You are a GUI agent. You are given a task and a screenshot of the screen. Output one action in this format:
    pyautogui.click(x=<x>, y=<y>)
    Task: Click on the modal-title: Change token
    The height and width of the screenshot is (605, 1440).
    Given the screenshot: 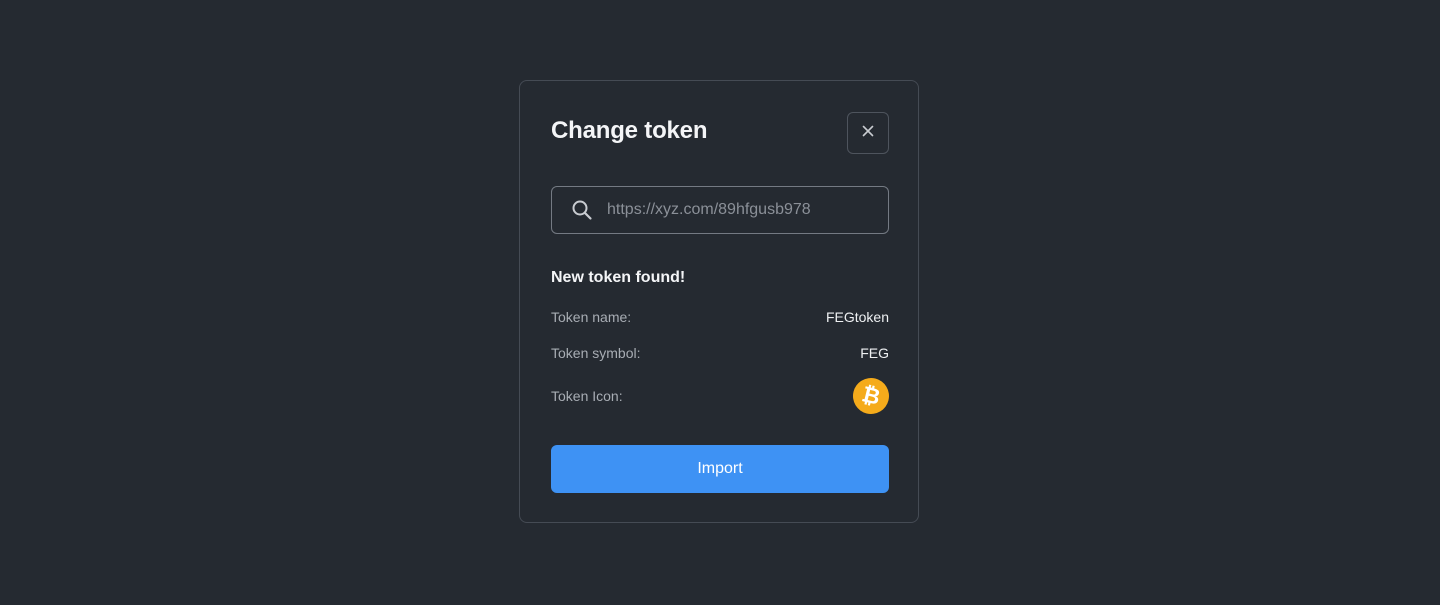 What is the action you would take?
    pyautogui.click(x=629, y=130)
    